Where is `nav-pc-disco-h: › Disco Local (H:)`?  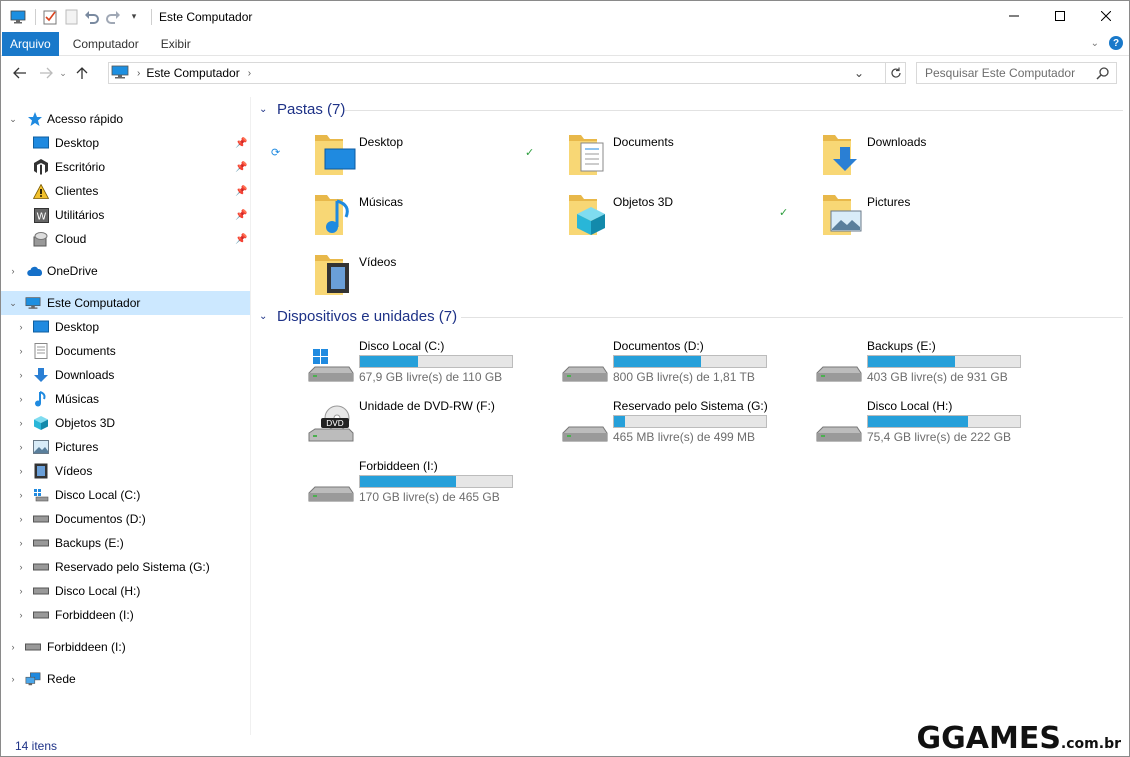
nav-pc-disco-h: › Disco Local (H:) is located at coordinates (125, 591).